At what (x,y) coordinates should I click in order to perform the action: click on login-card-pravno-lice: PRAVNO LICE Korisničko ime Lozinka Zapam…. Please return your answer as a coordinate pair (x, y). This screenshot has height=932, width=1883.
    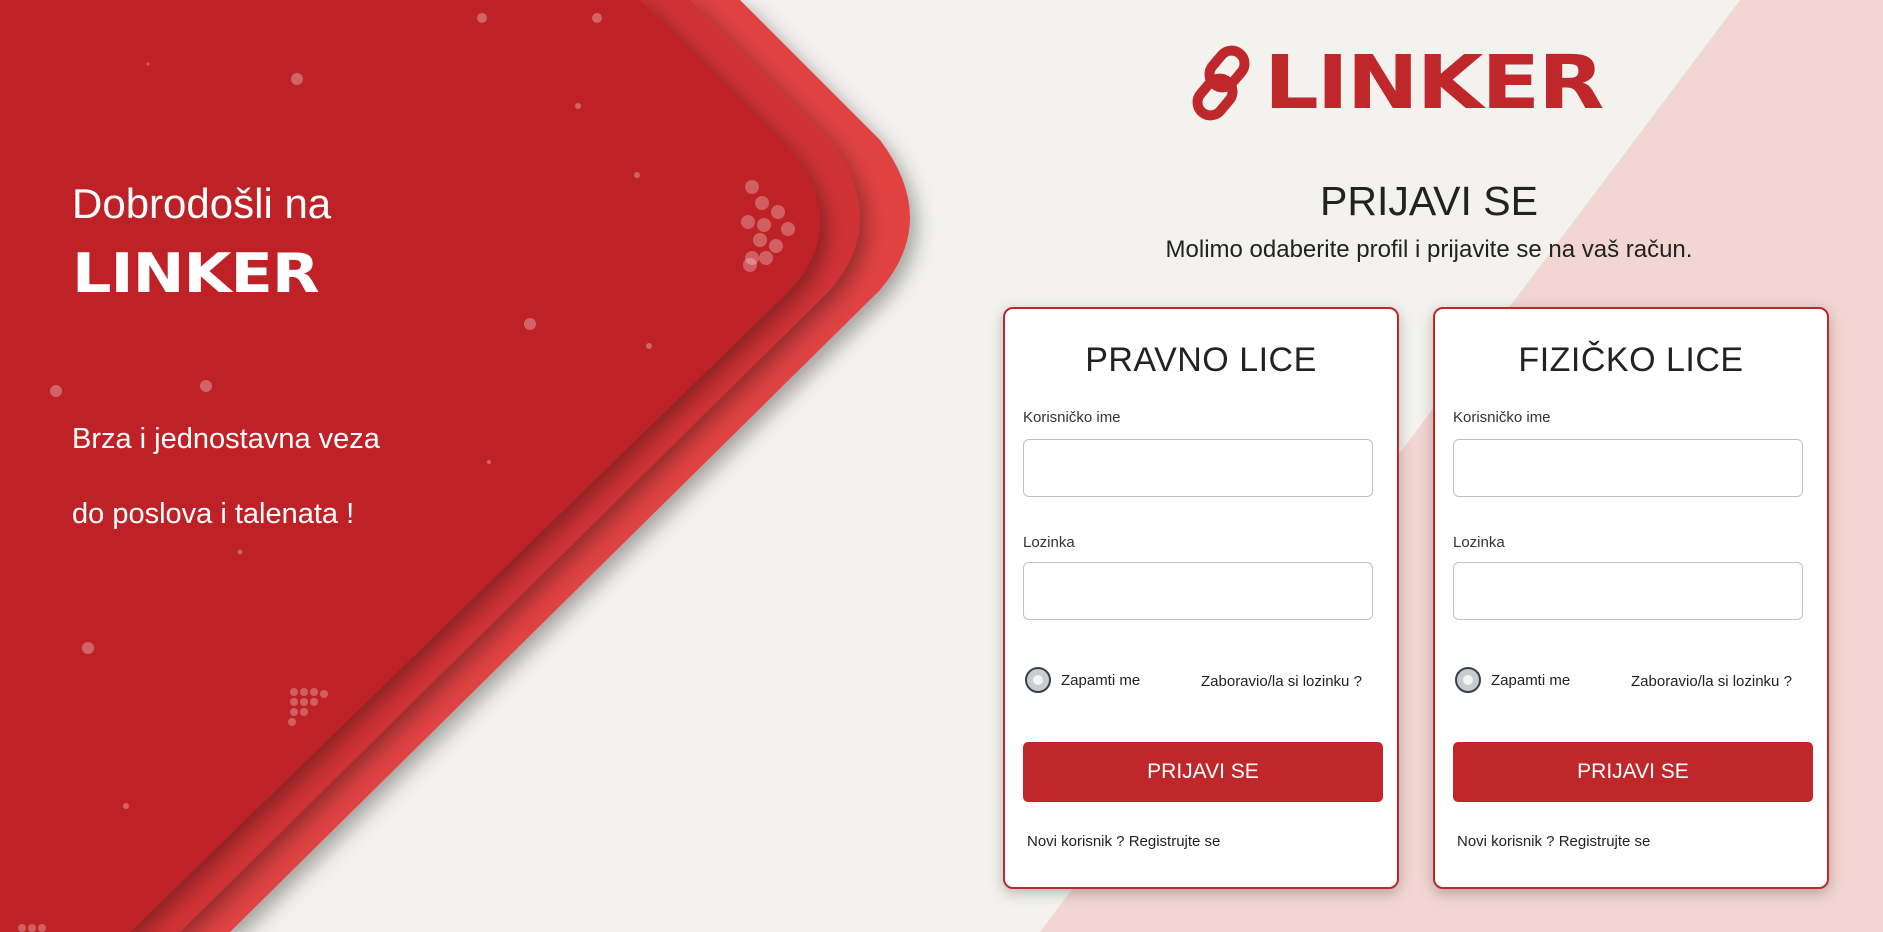
    Looking at the image, I should click on (1201, 598).